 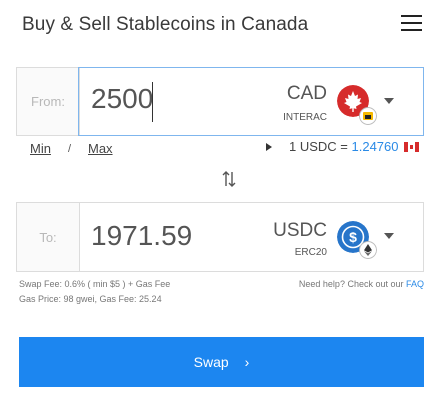 I want to click on to-currency-dropdown-icon, so click(x=389, y=236).